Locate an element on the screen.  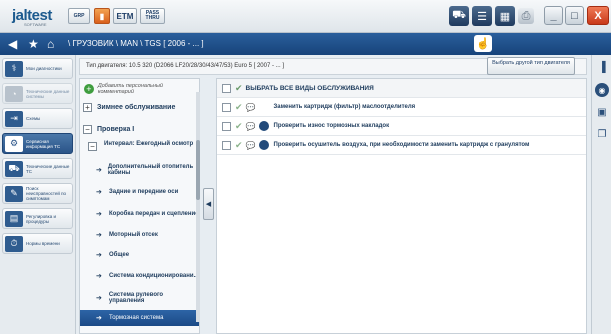
sidebar-item-vehicle-data: ⛟ Технические данные ТС is located at coordinates (37, 168).